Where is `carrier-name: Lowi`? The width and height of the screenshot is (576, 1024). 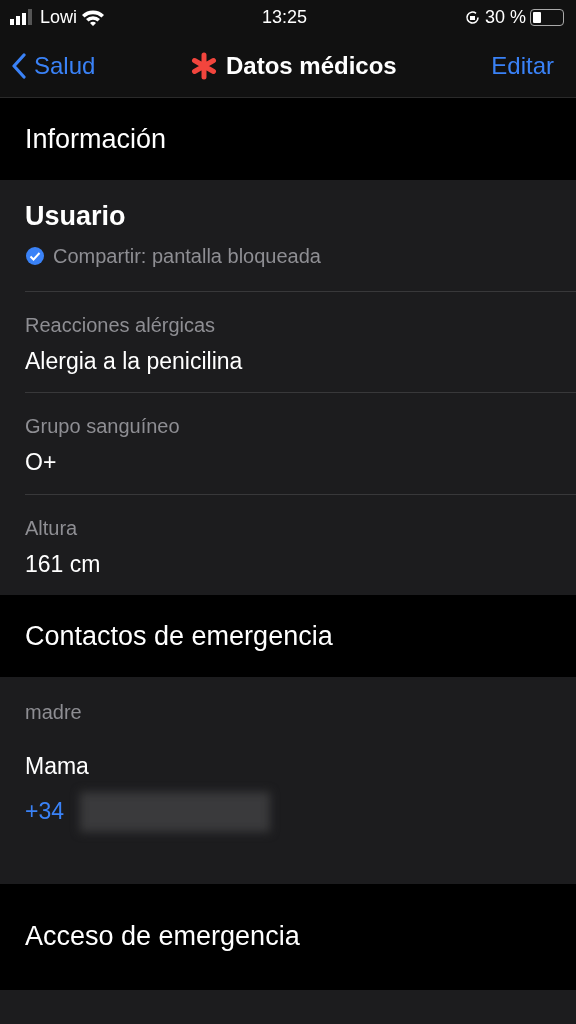
carrier-name: Lowi is located at coordinates (59, 17).